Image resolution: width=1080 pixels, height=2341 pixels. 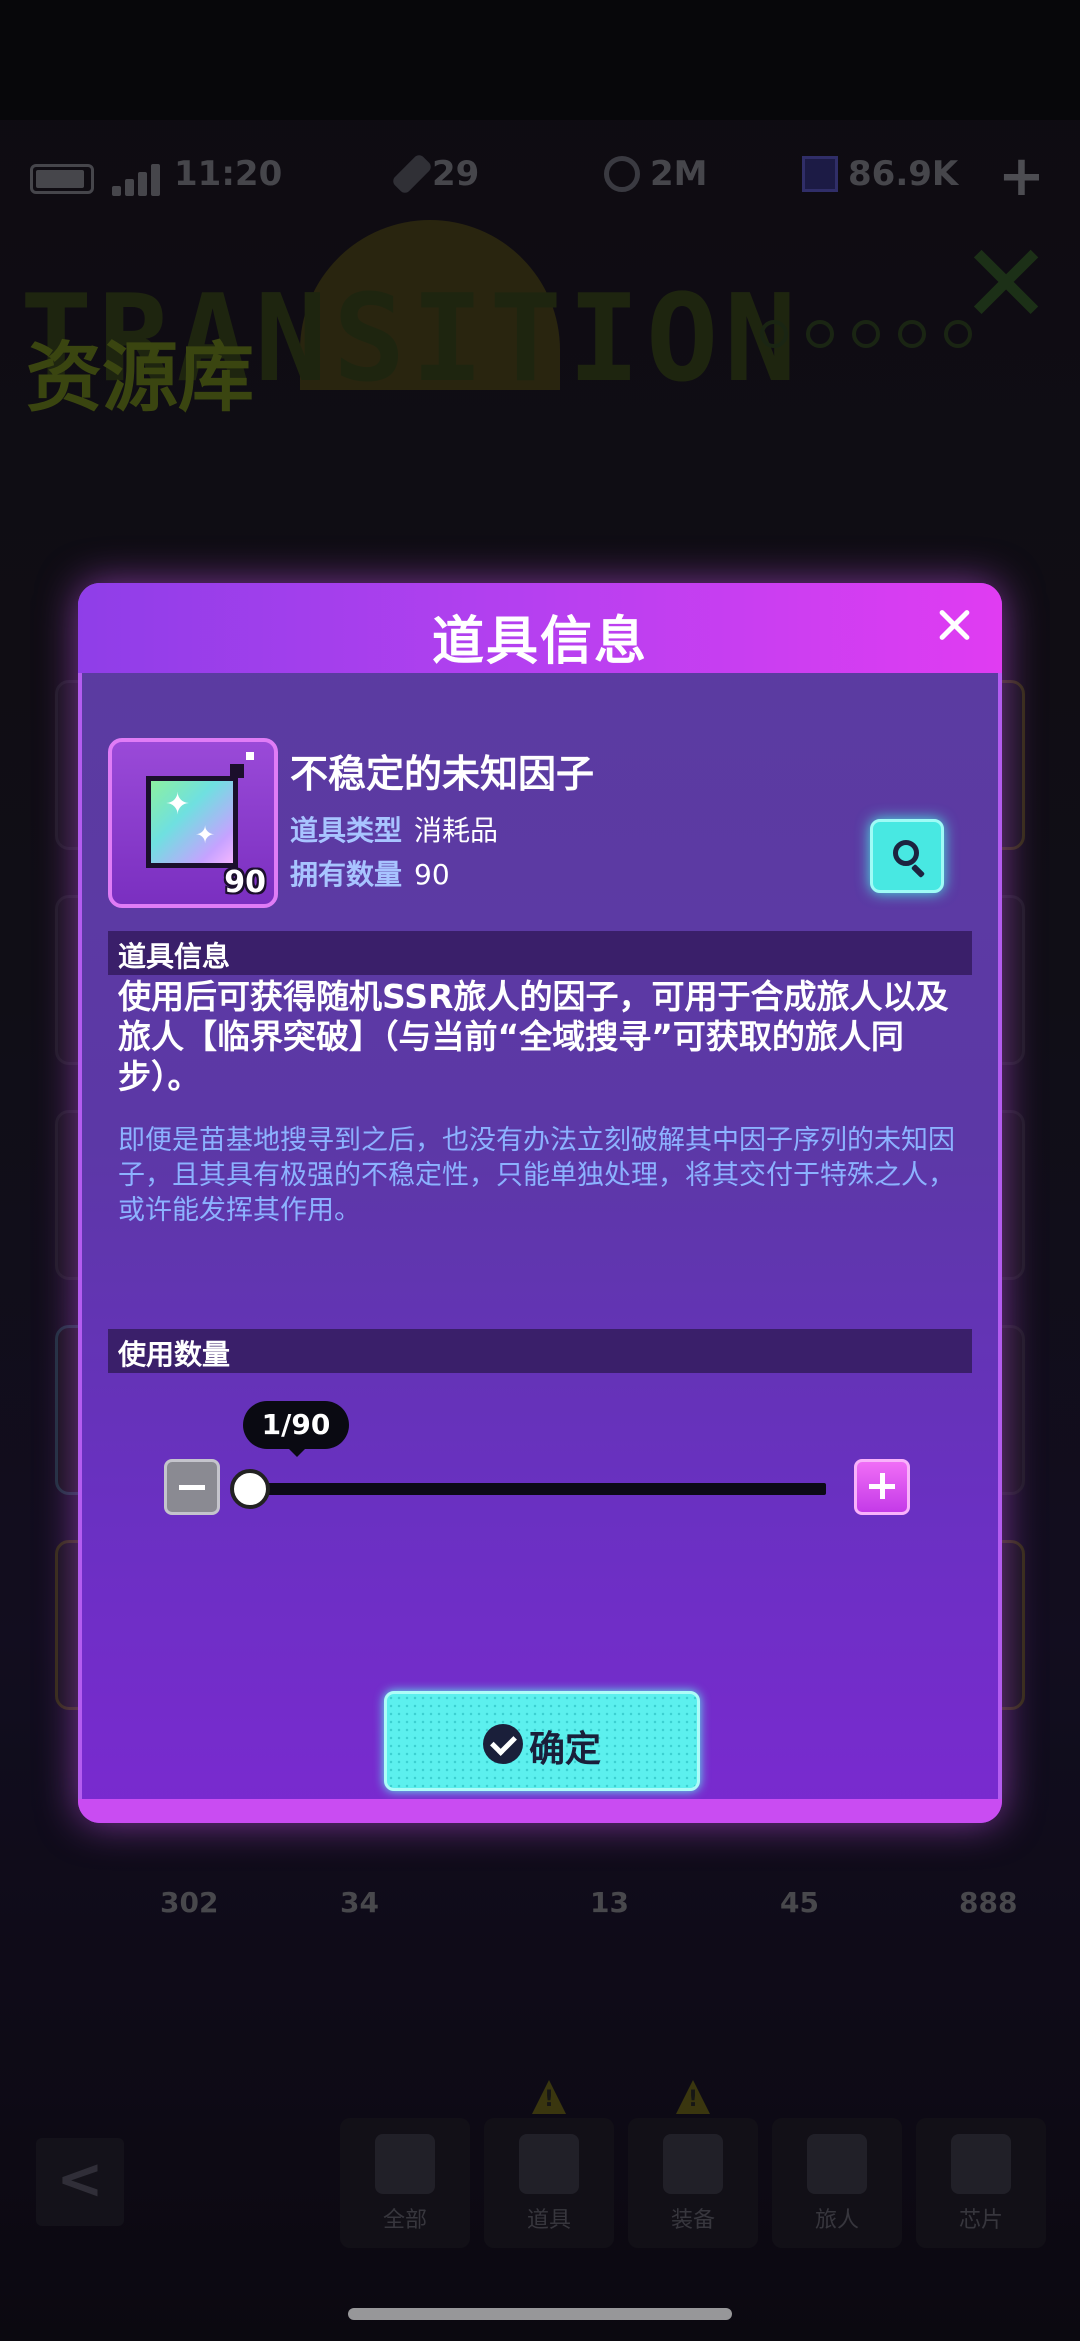 What do you see at coordinates (442, 774) in the screenshot?
I see `item-name: 不稳定的未知因子` at bounding box center [442, 774].